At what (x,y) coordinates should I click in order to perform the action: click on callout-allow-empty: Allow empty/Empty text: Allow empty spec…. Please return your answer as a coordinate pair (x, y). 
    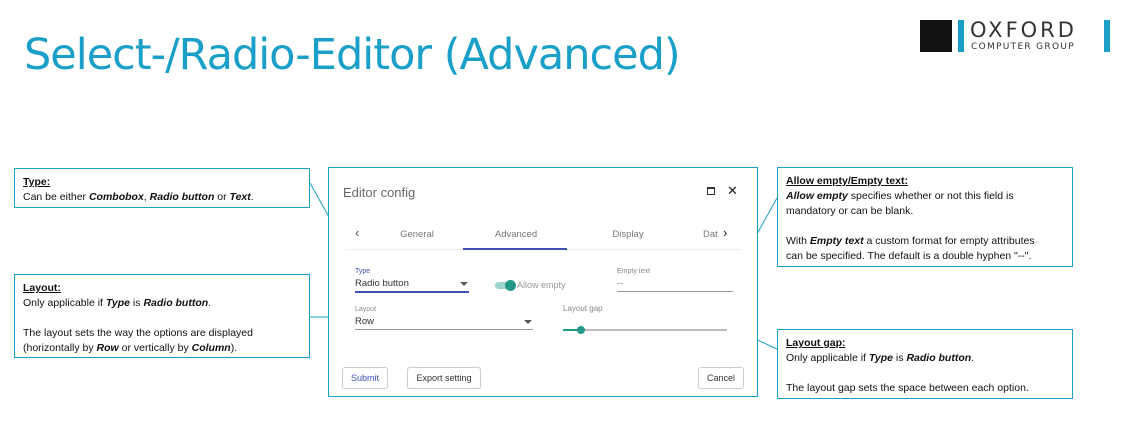
    Looking at the image, I should click on (925, 217).